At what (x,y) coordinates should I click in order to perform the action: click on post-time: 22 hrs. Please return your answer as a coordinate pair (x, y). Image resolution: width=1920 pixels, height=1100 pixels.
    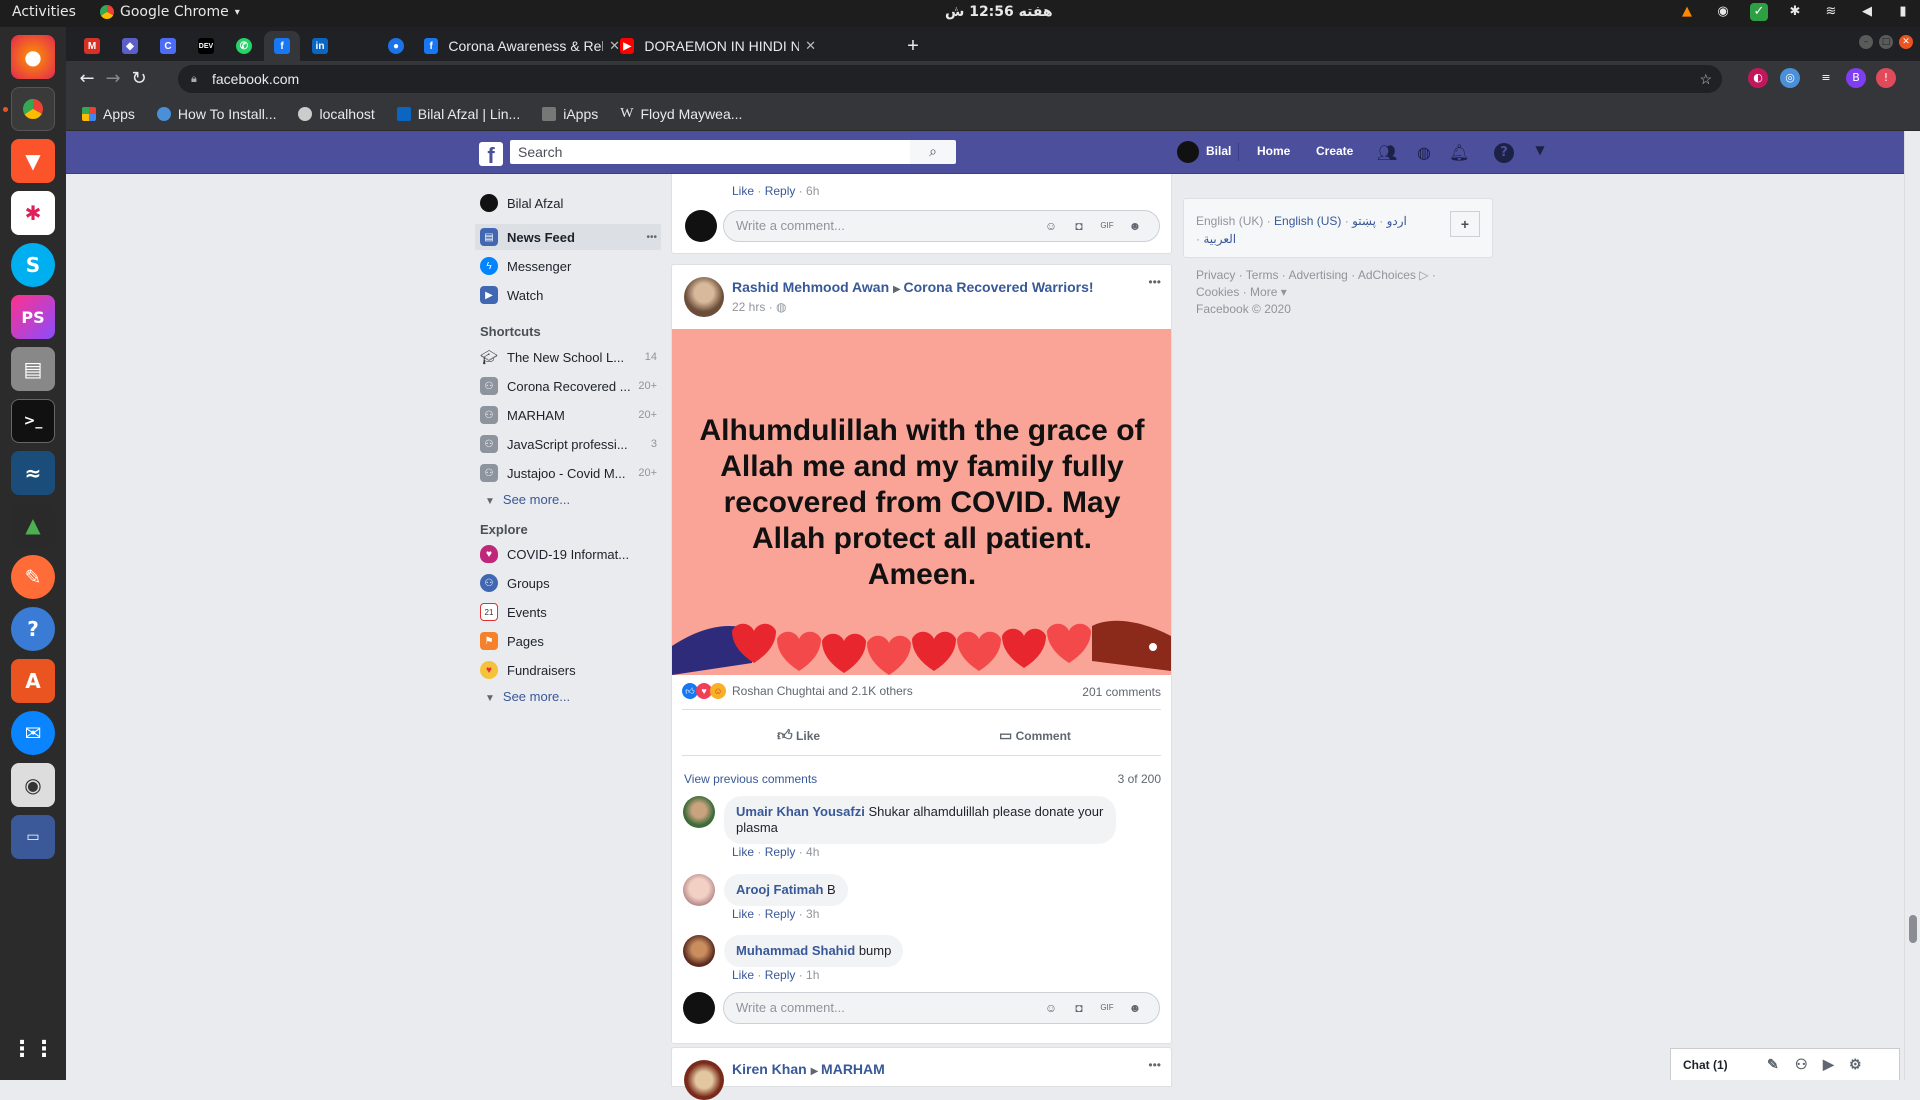
    Looking at the image, I should click on (748, 307).